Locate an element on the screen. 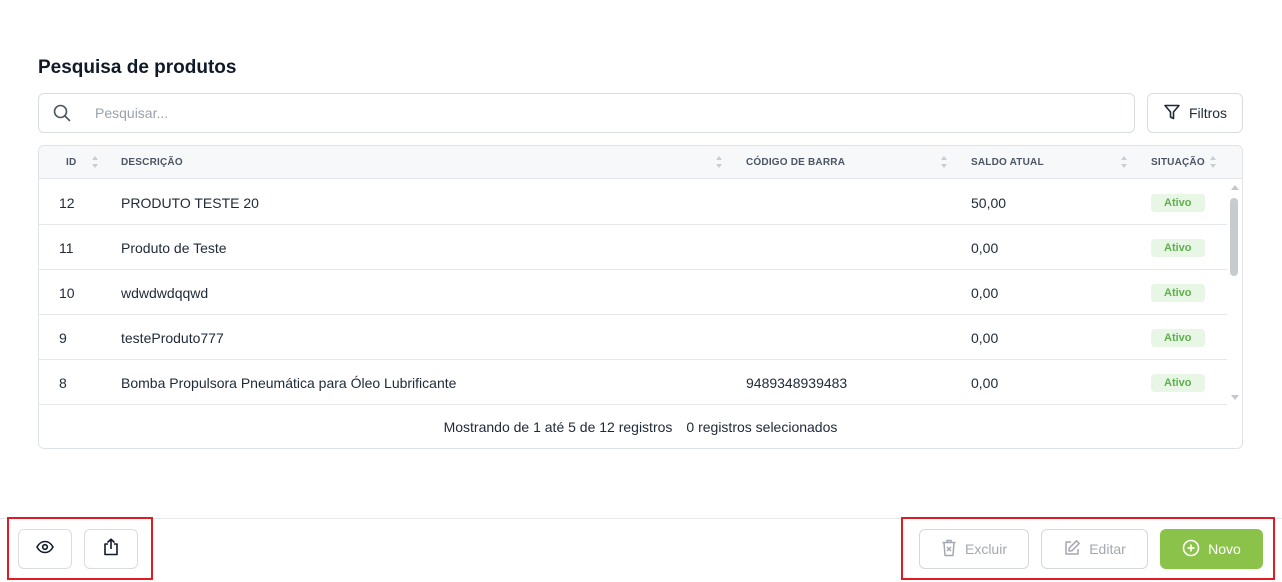 The height and width of the screenshot is (582, 1282). cell-description: testeProduto777 is located at coordinates (172, 337).